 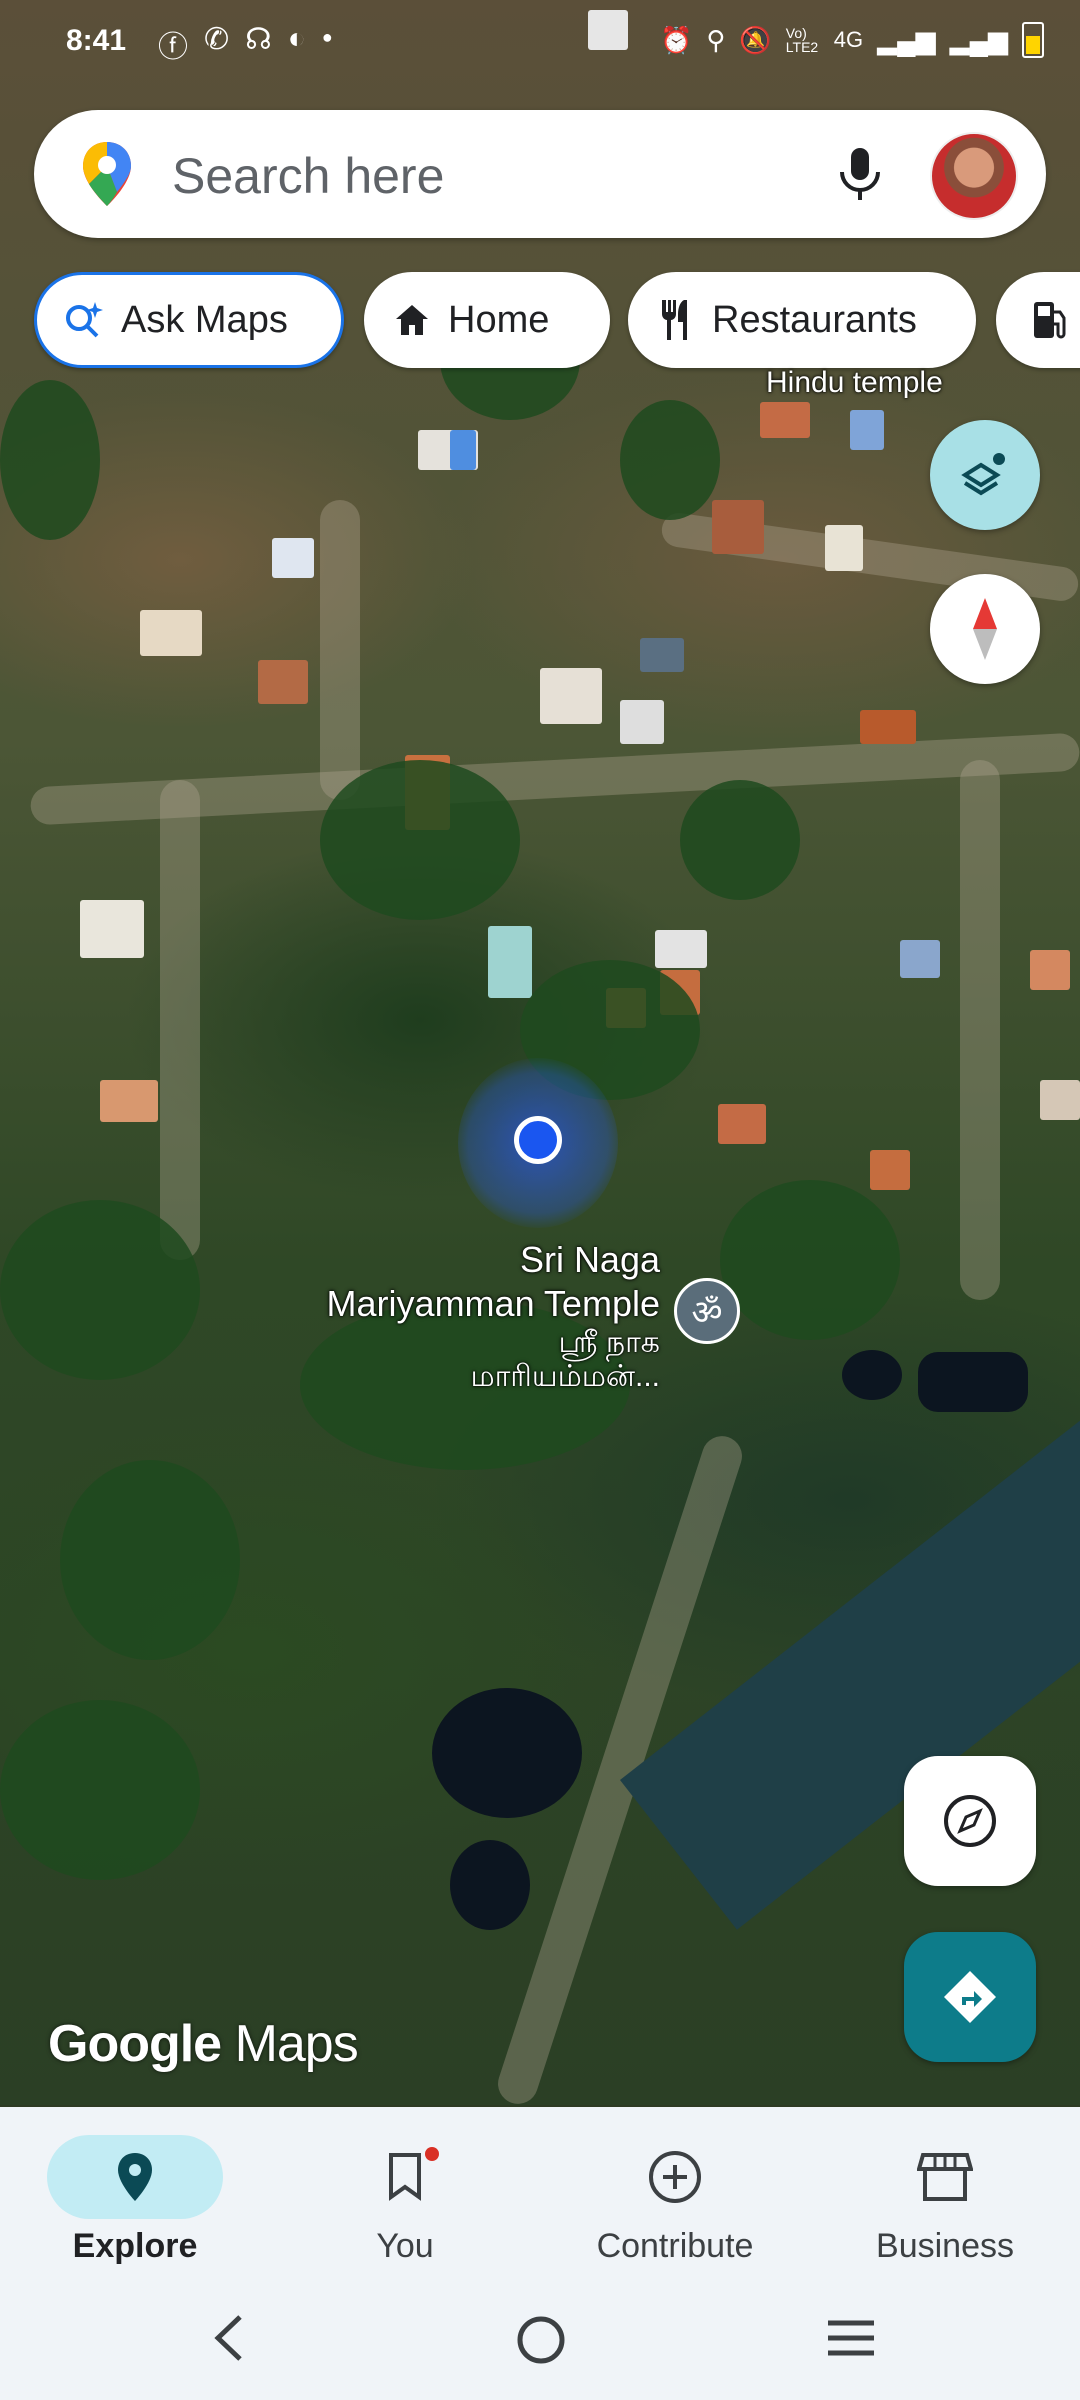 I want to click on poi-label: Hindu temple, so click(x=854, y=383).